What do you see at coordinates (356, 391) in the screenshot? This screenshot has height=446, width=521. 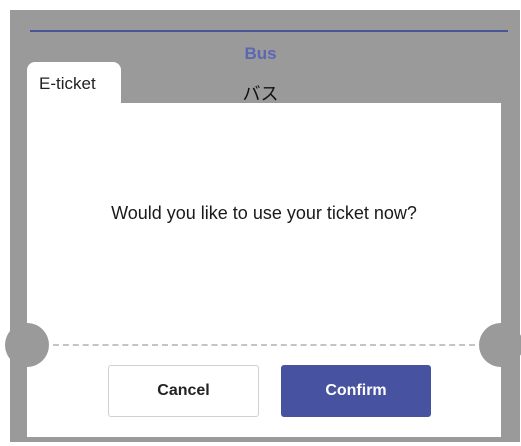 I see `confirm-button: Confirm` at bounding box center [356, 391].